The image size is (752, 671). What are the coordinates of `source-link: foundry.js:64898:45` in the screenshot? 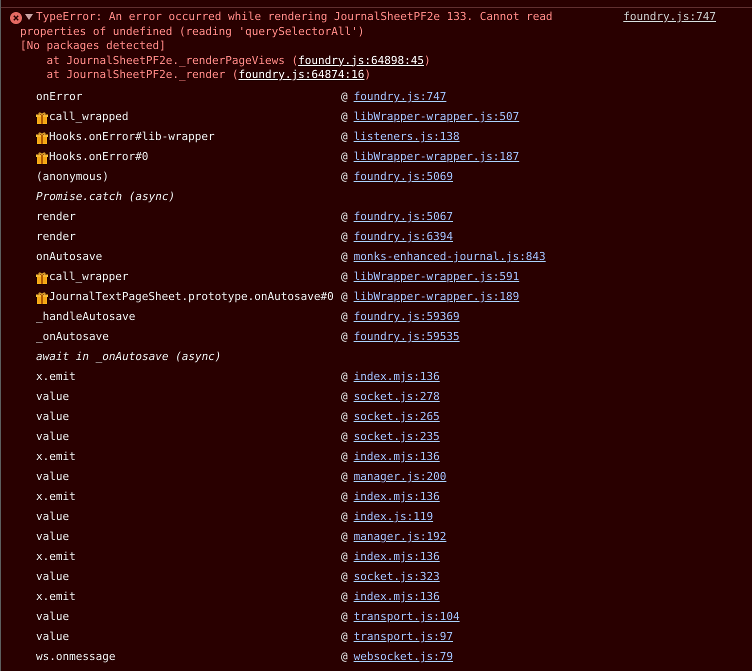 It's located at (361, 61).